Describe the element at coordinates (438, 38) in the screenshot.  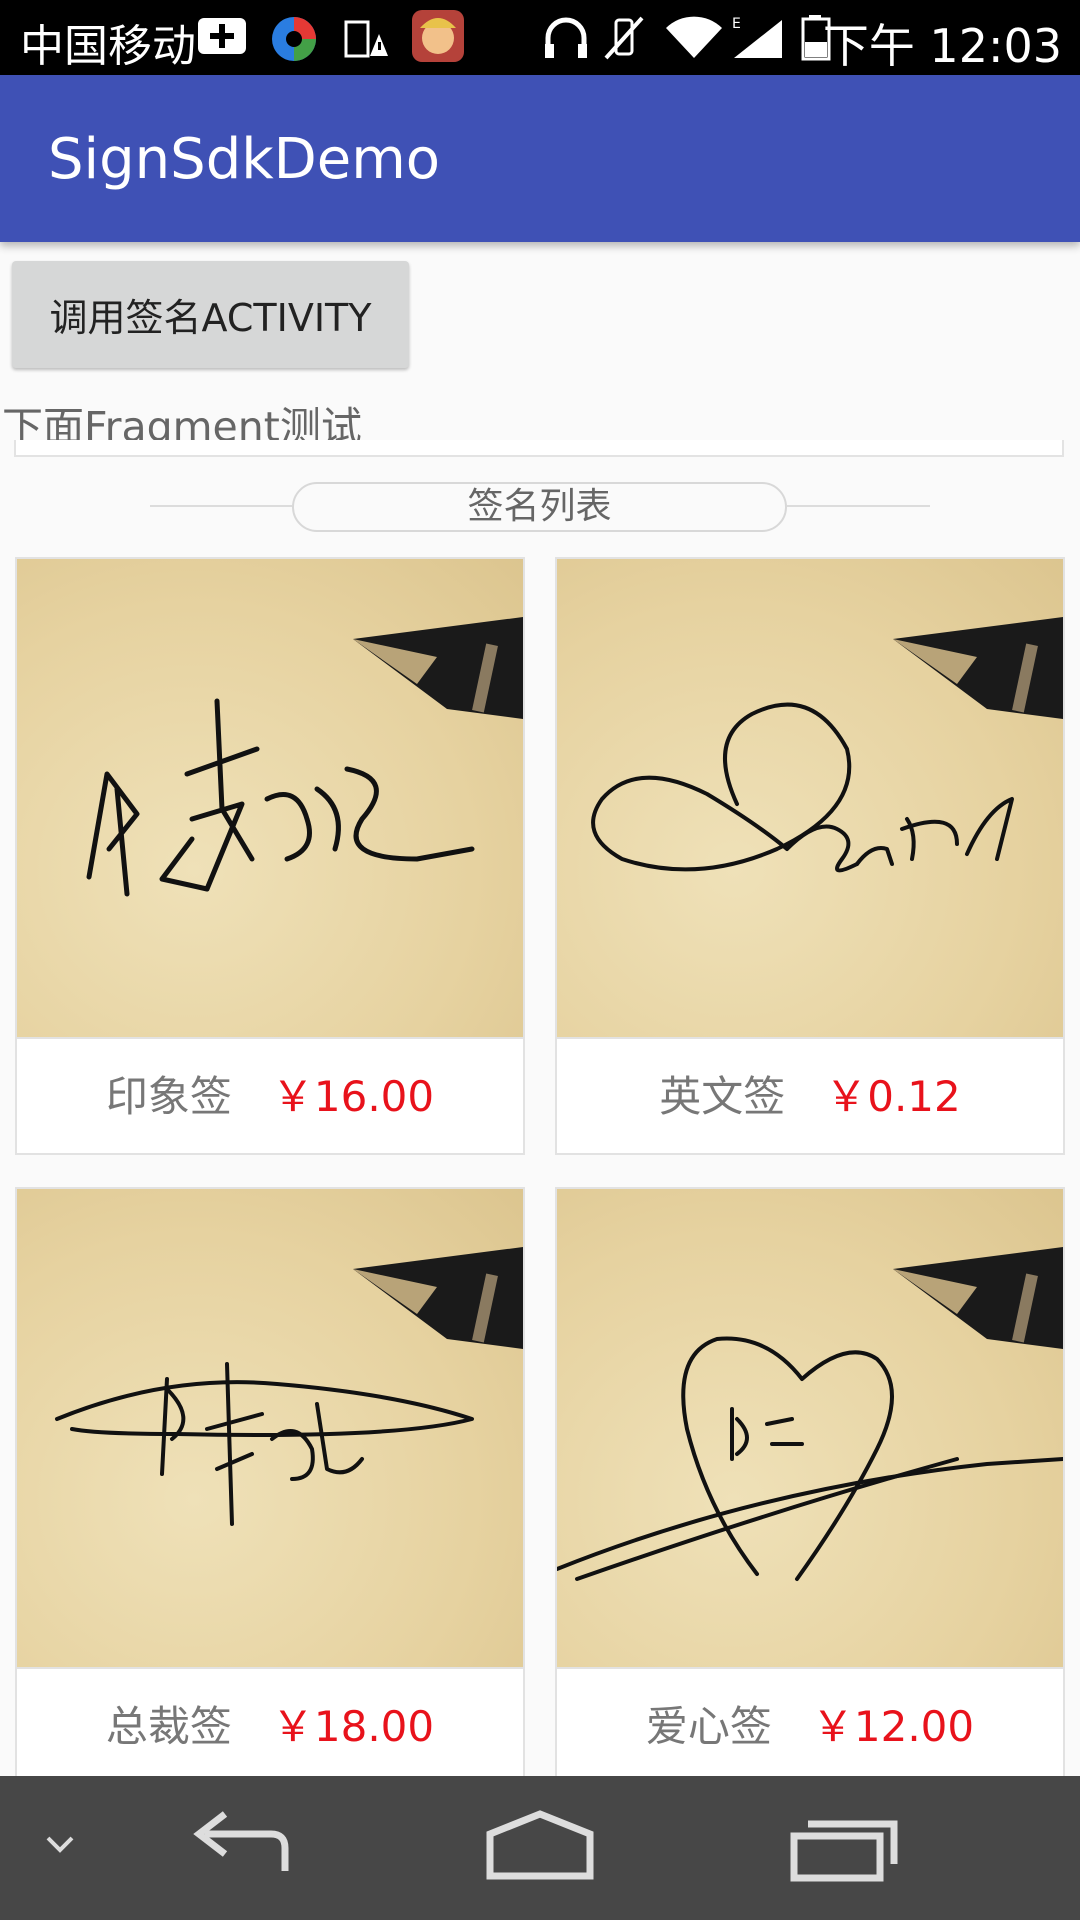
I see `game-avatar-icon` at that location.